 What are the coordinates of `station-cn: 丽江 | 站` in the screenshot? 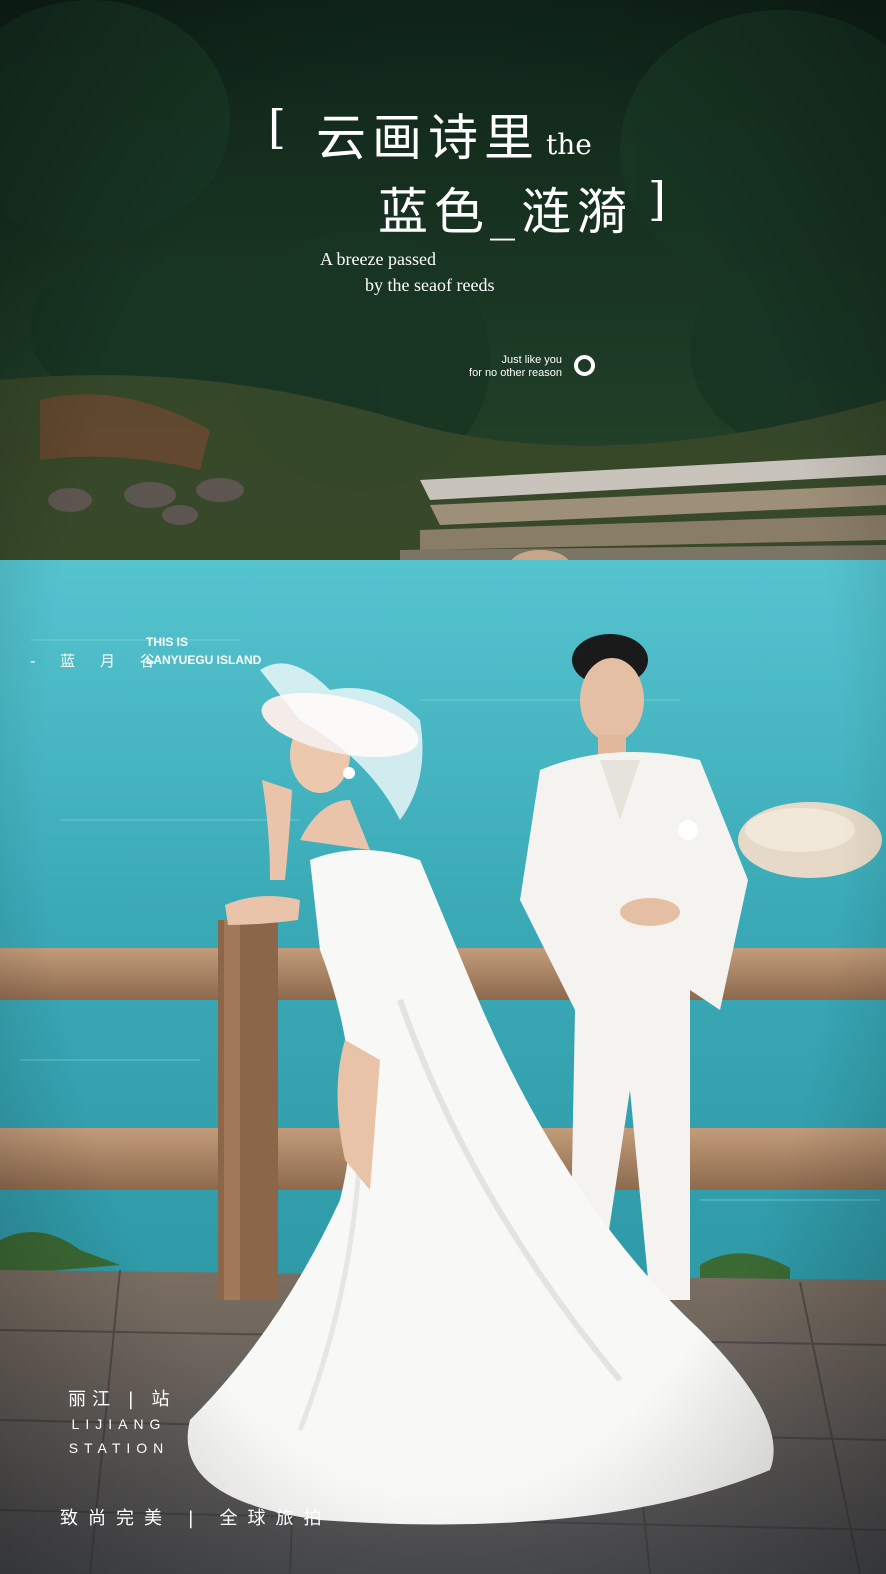 It's located at (122, 1399).